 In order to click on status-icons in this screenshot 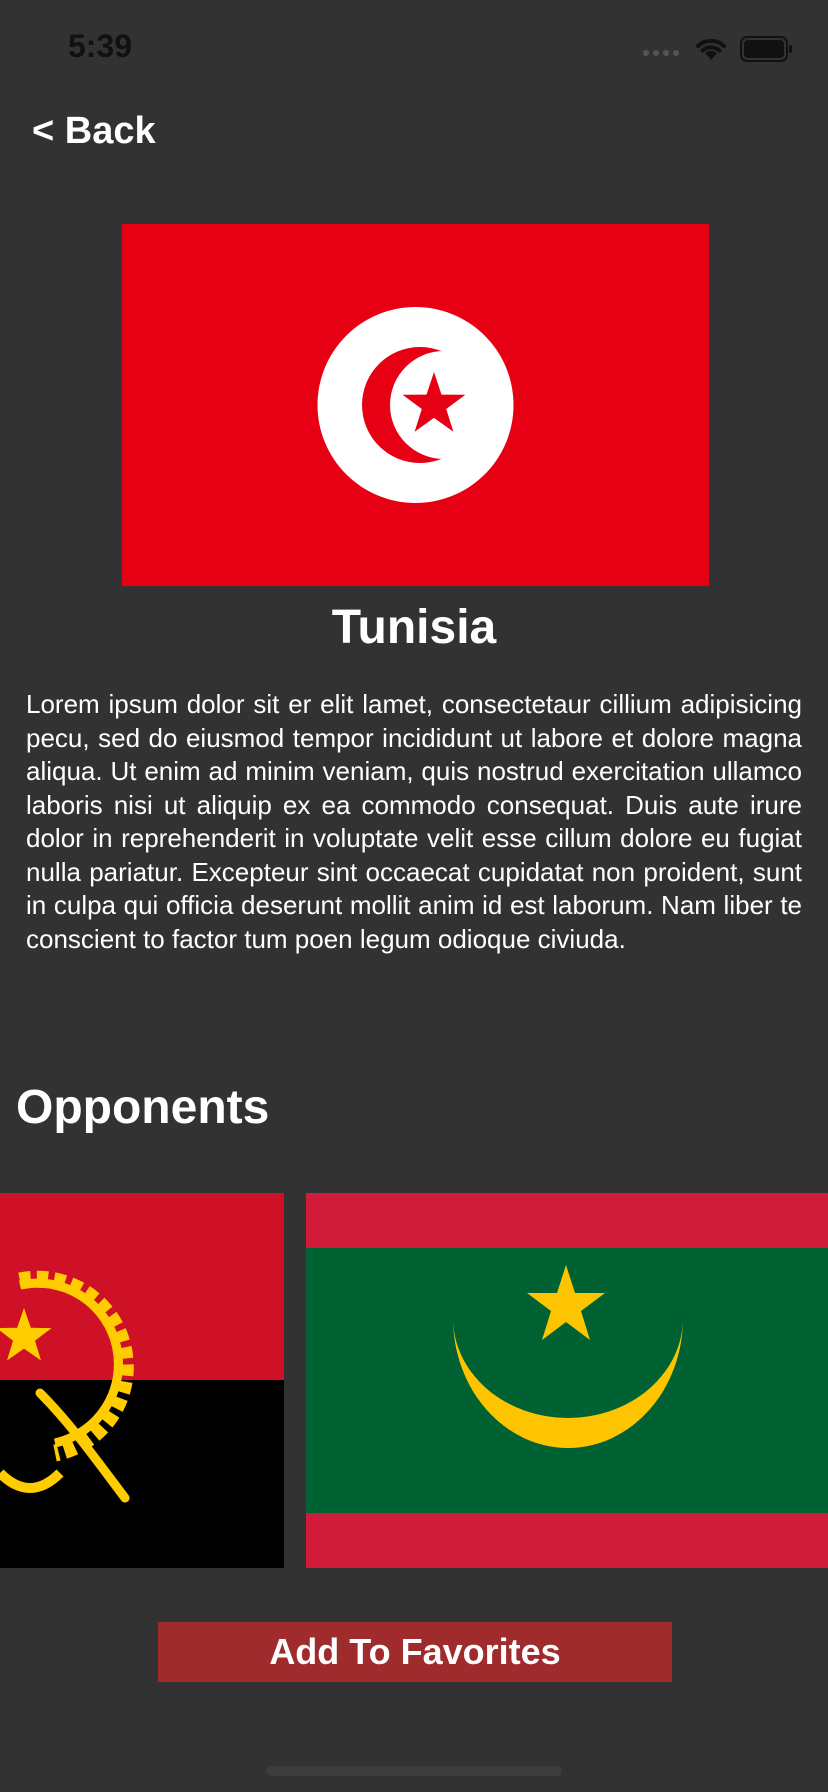, I will do `click(718, 49)`.